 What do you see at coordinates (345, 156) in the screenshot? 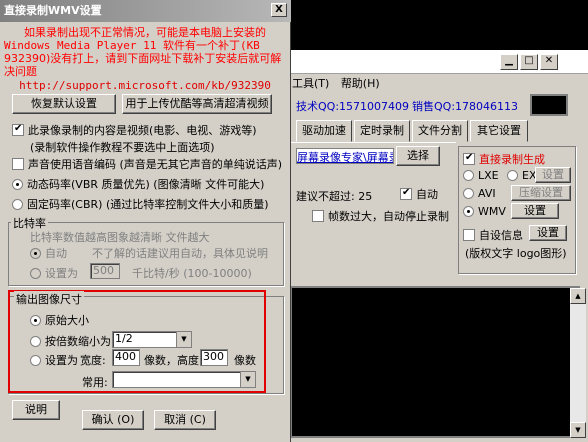
I see `save-path-field: 屏幕录像专家\屏幕录像` at bounding box center [345, 156].